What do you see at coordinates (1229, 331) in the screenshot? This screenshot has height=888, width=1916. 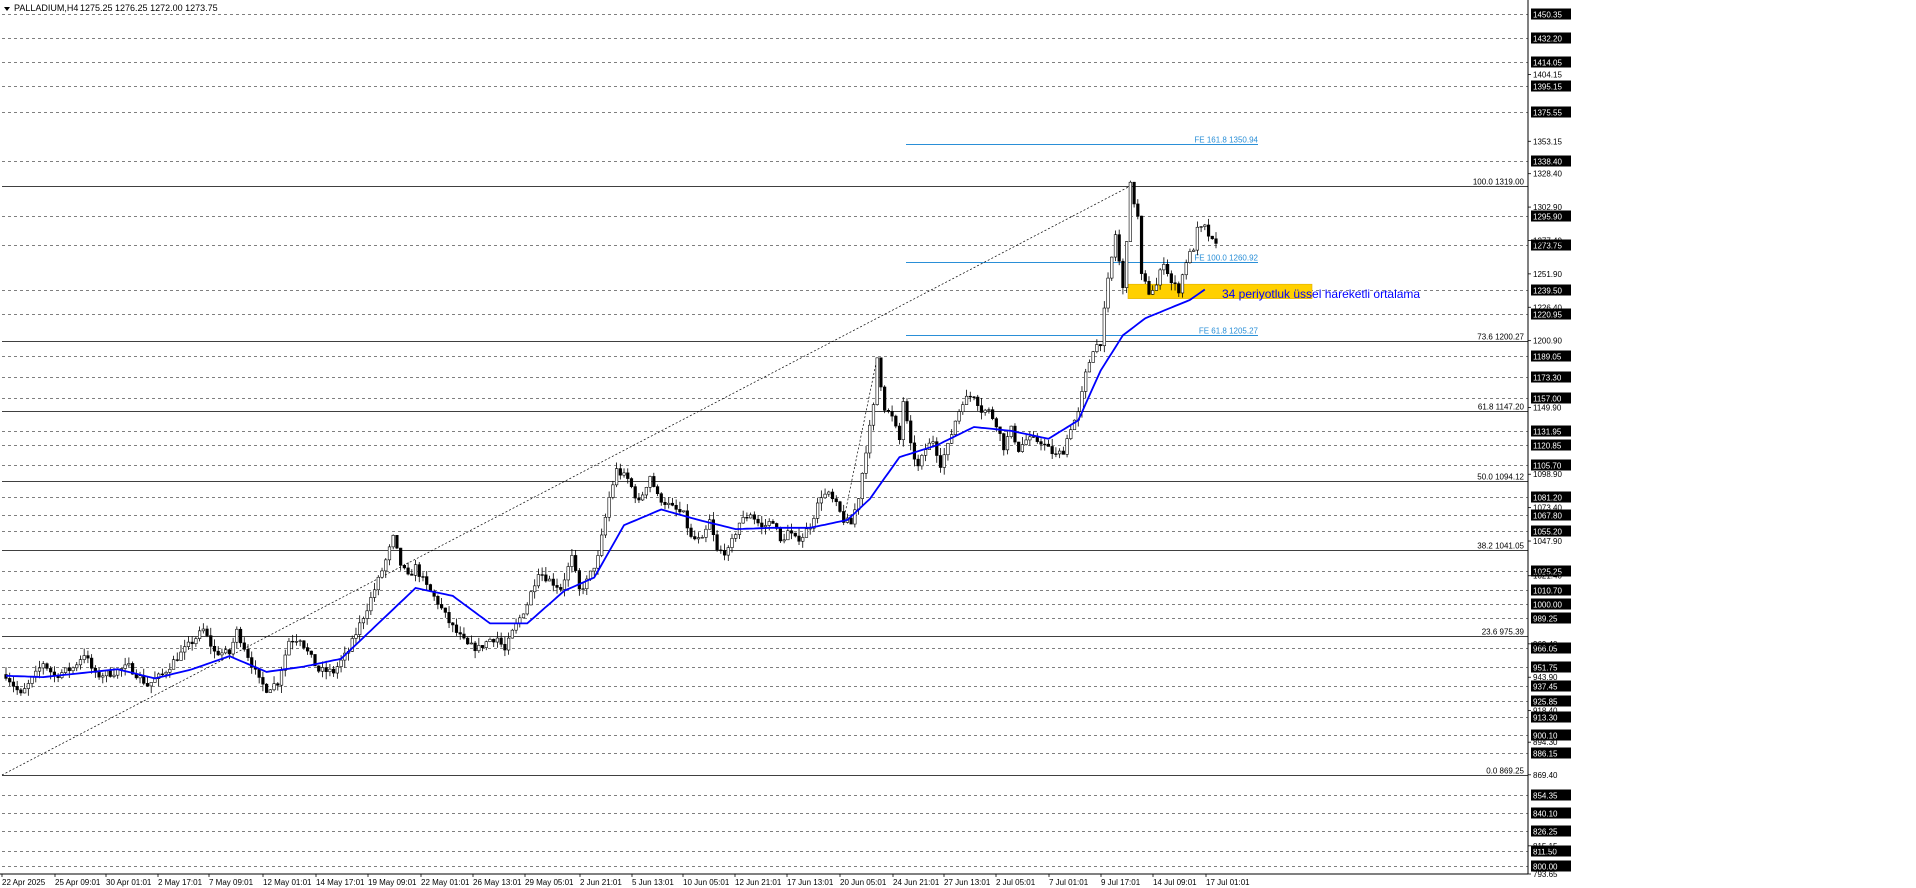 I see `fe-label-2: FE 61.8 1205.27` at bounding box center [1229, 331].